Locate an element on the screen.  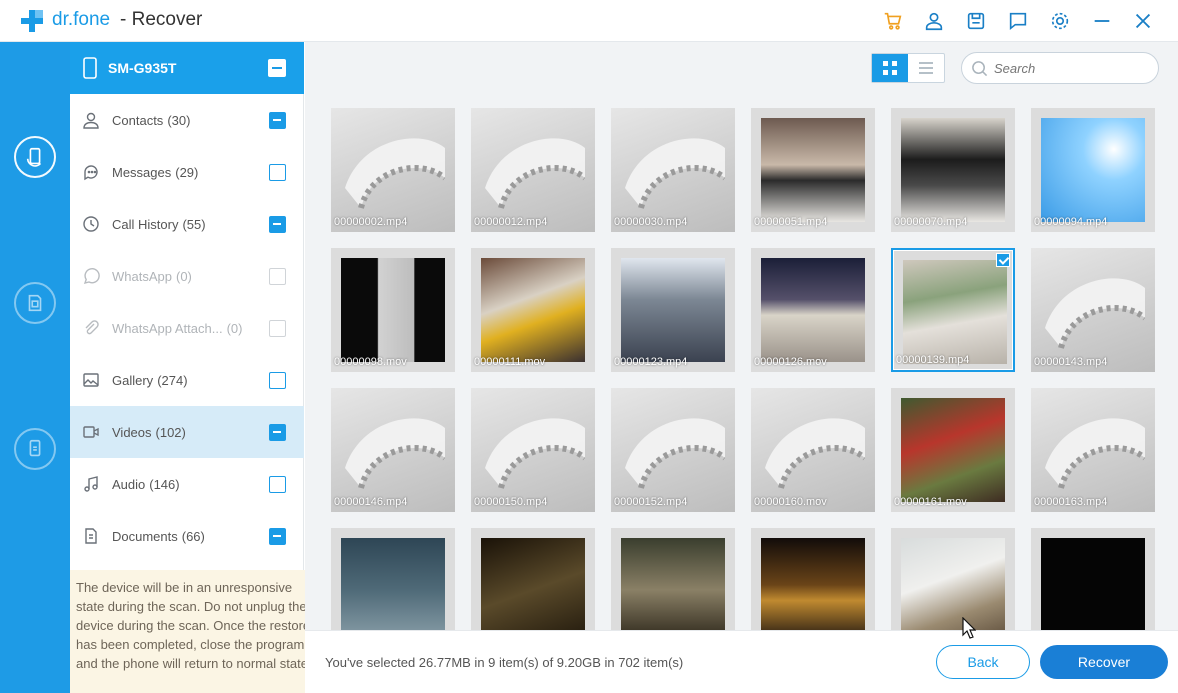
file-tile: 00000126.mov is located at coordinates (813, 310).